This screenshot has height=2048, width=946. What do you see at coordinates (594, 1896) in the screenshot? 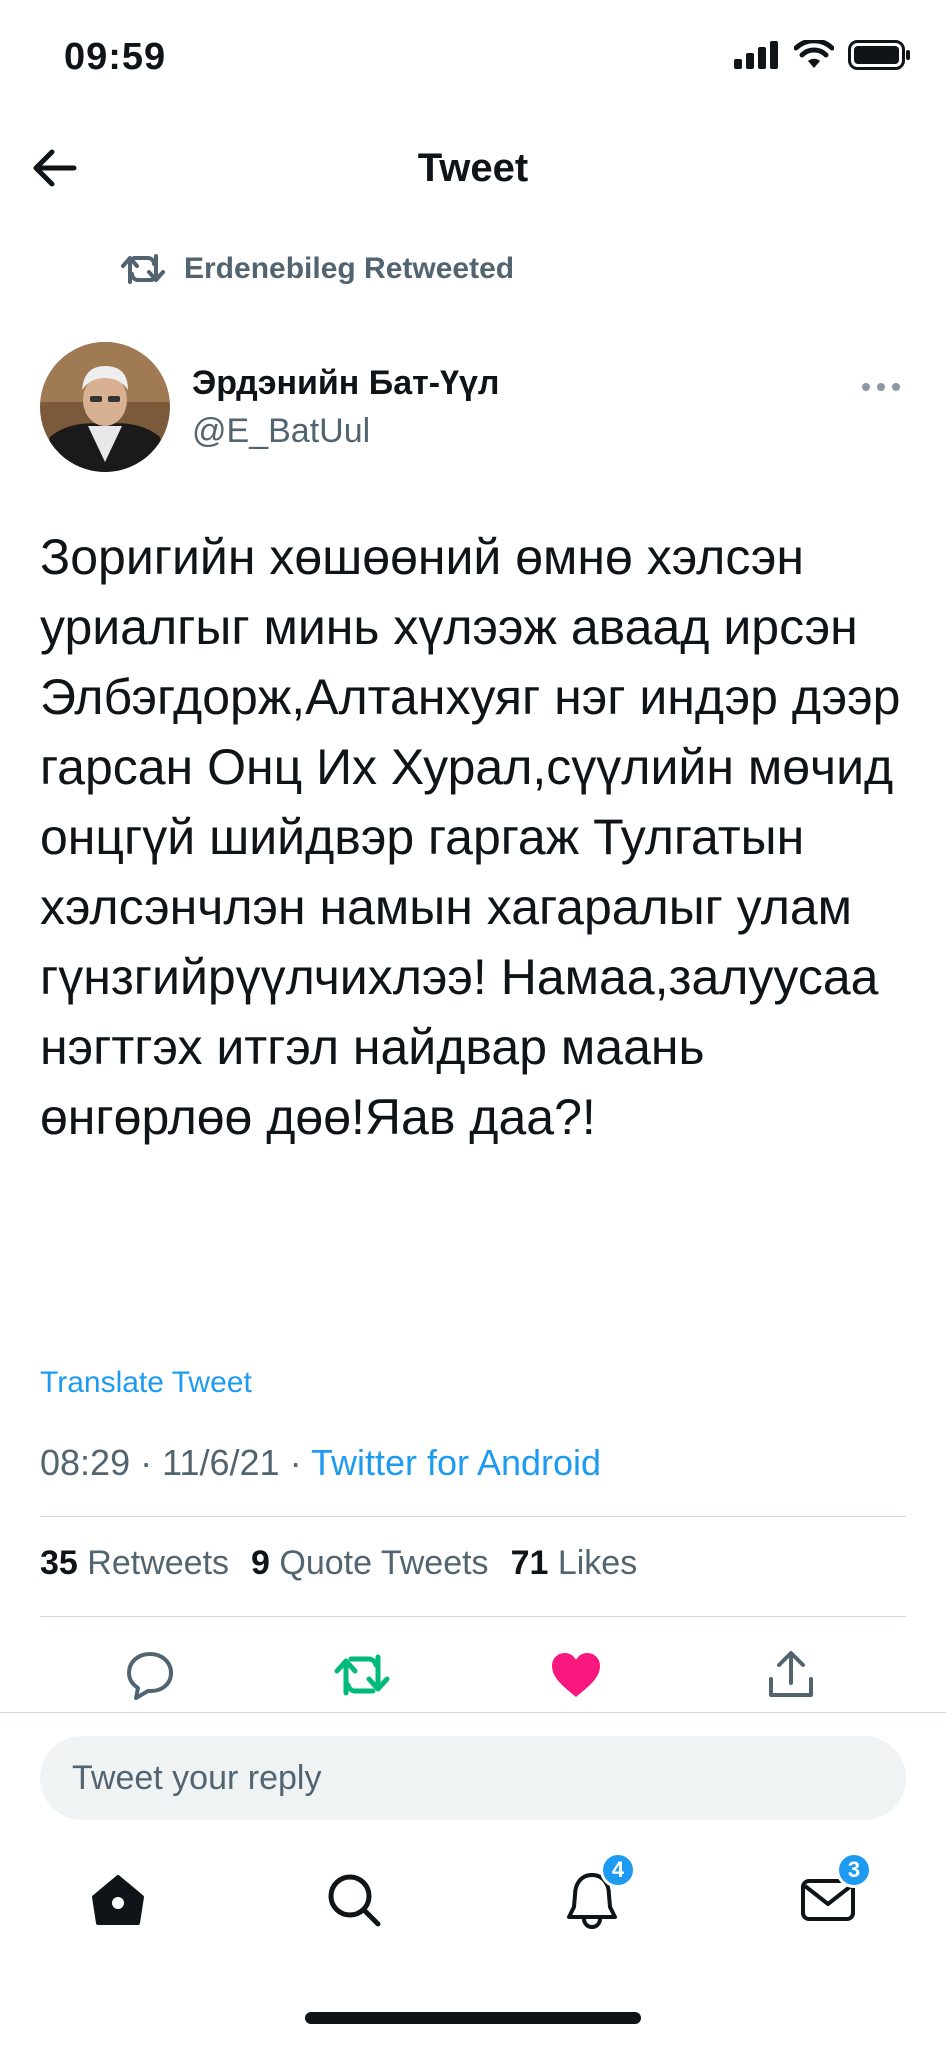
I see `tab-notifications: 4` at bounding box center [594, 1896].